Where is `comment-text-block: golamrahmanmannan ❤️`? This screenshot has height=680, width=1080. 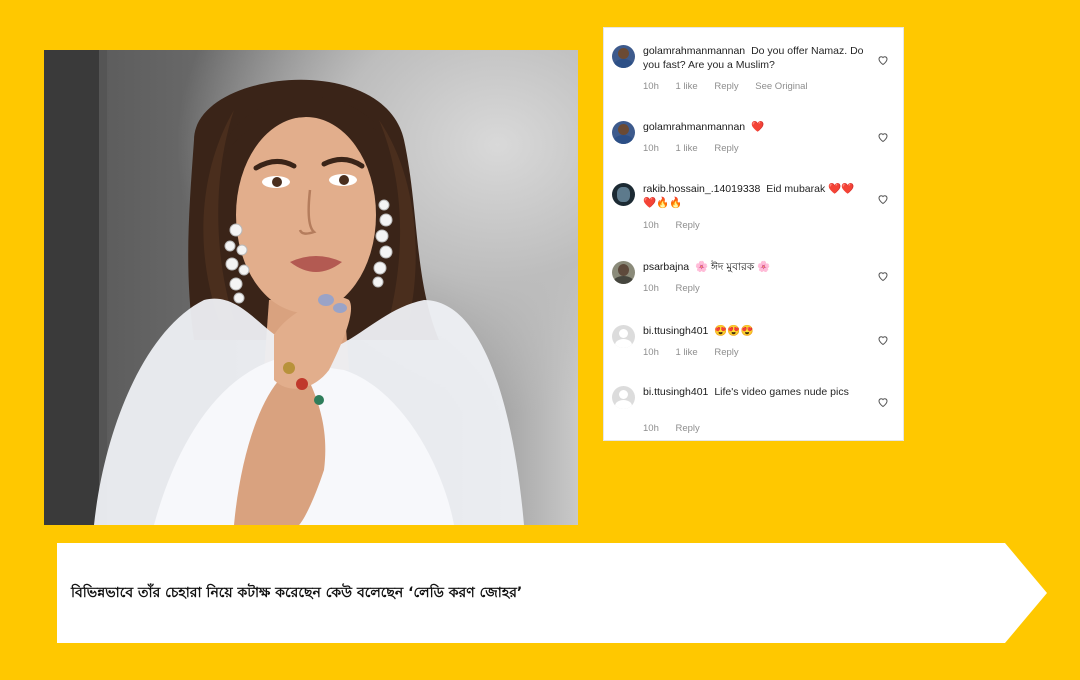
comment-text-block: golamrahmanmannan ❤️ is located at coordinates (754, 127).